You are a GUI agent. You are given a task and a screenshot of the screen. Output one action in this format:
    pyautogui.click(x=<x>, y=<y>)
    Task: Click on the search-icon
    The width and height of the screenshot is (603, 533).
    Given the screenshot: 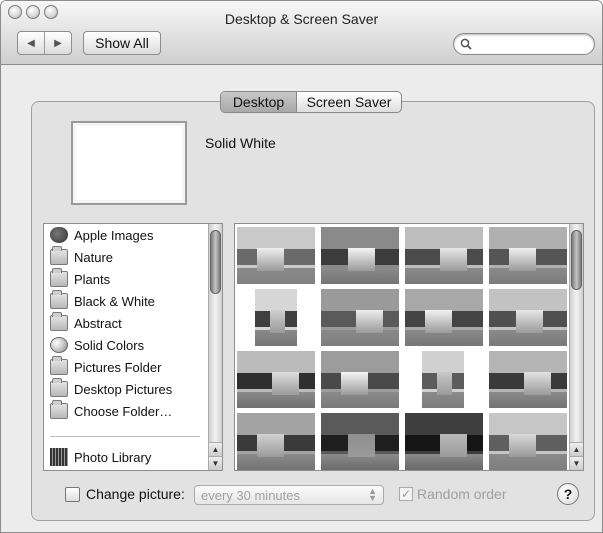 What is the action you would take?
    pyautogui.click(x=466, y=44)
    